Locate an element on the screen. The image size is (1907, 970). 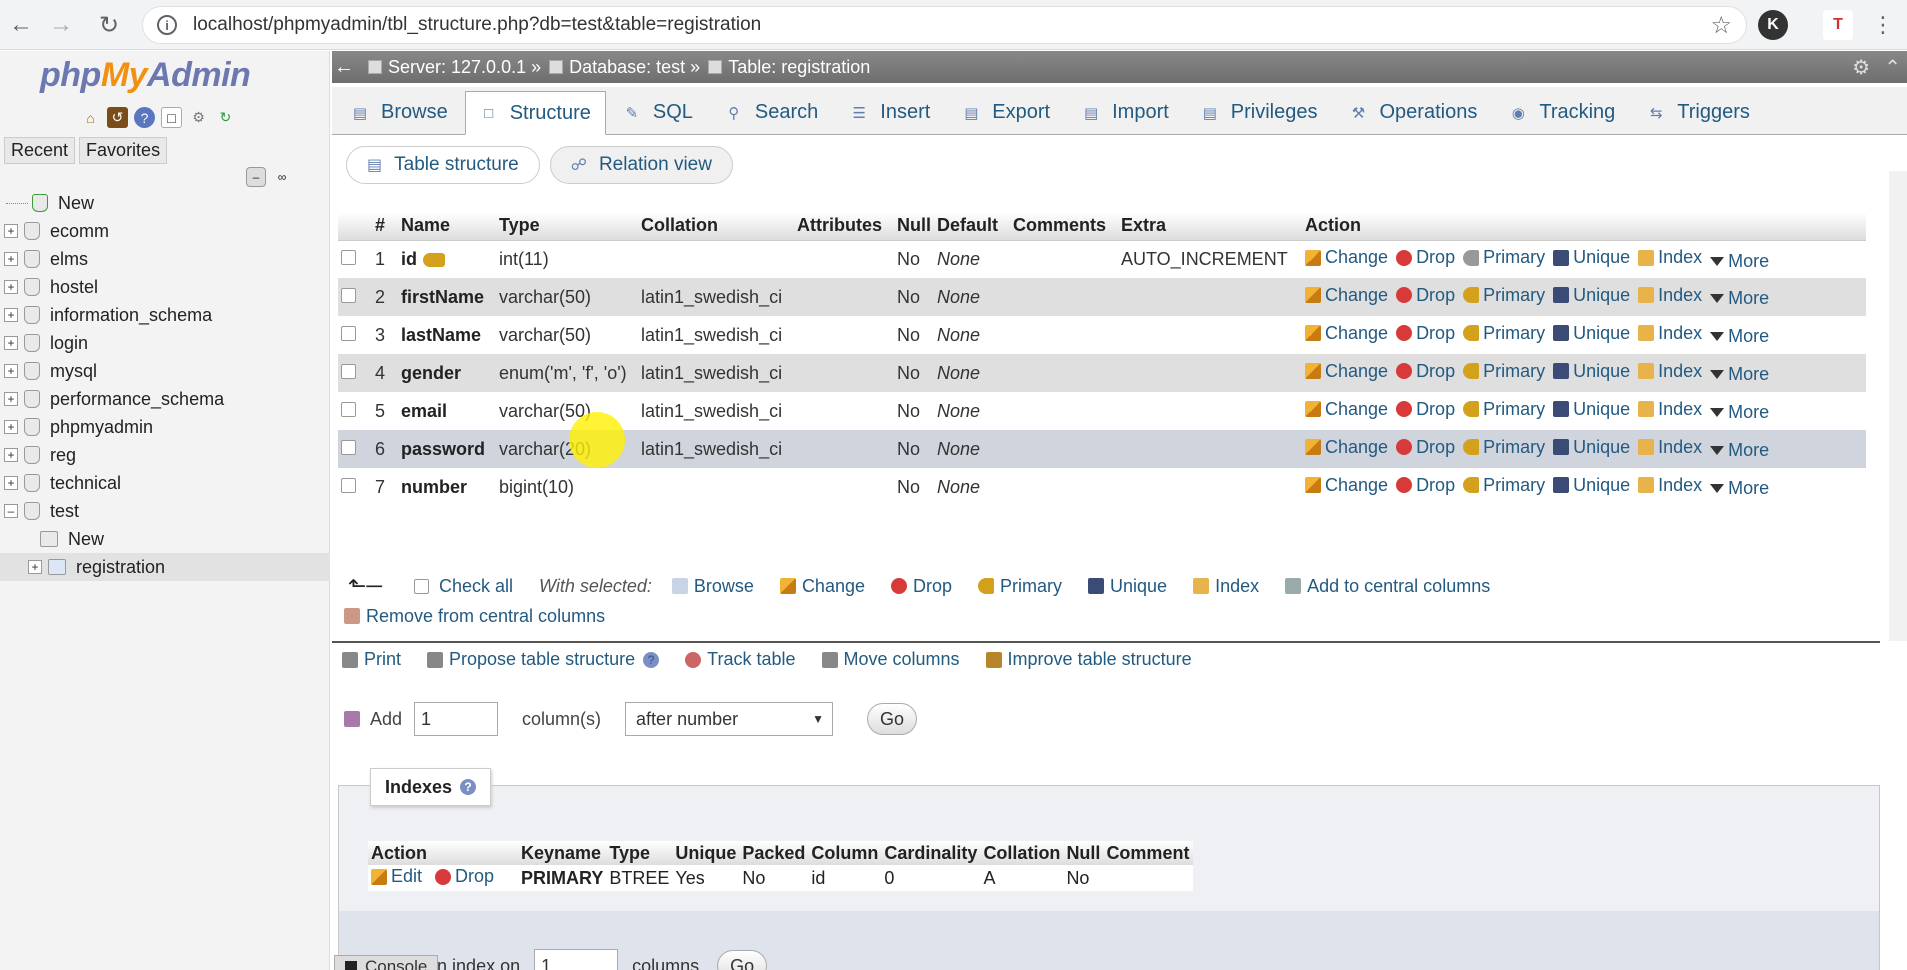
menu-icon: ⋮ is located at coordinates (1883, 25).